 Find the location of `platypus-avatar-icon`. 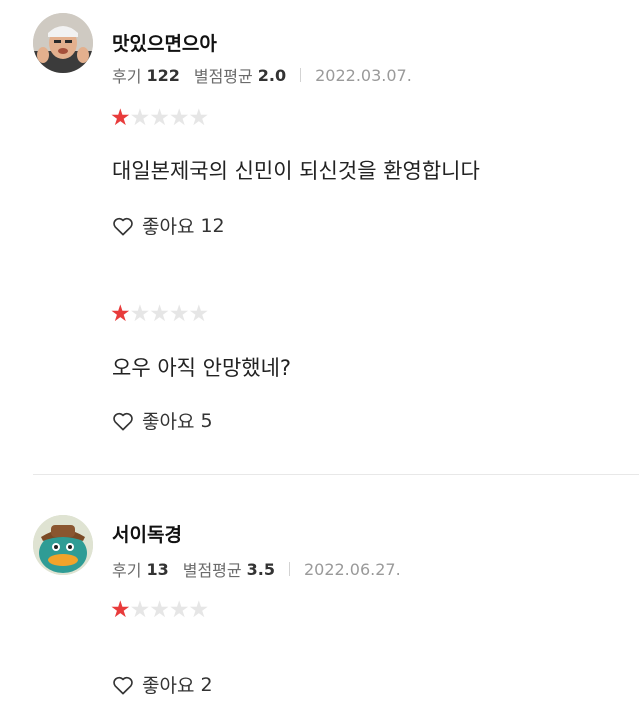

platypus-avatar-icon is located at coordinates (63, 545).